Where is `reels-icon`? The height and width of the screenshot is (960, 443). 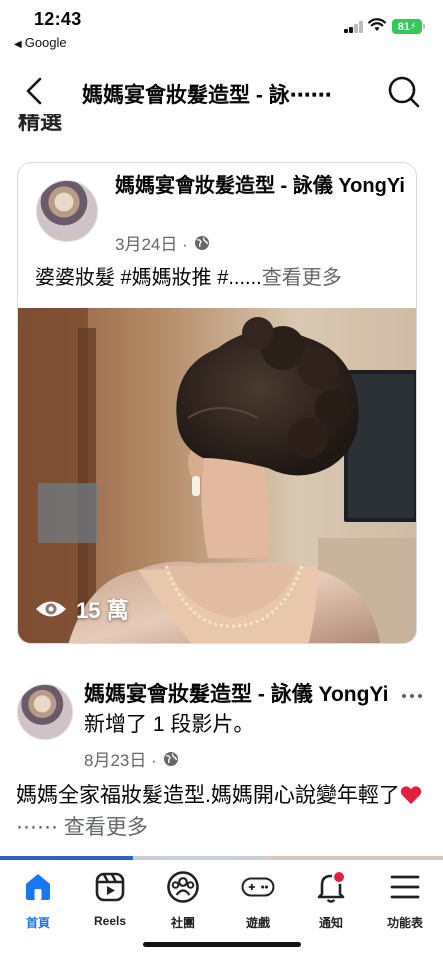
reels-icon is located at coordinates (110, 887).